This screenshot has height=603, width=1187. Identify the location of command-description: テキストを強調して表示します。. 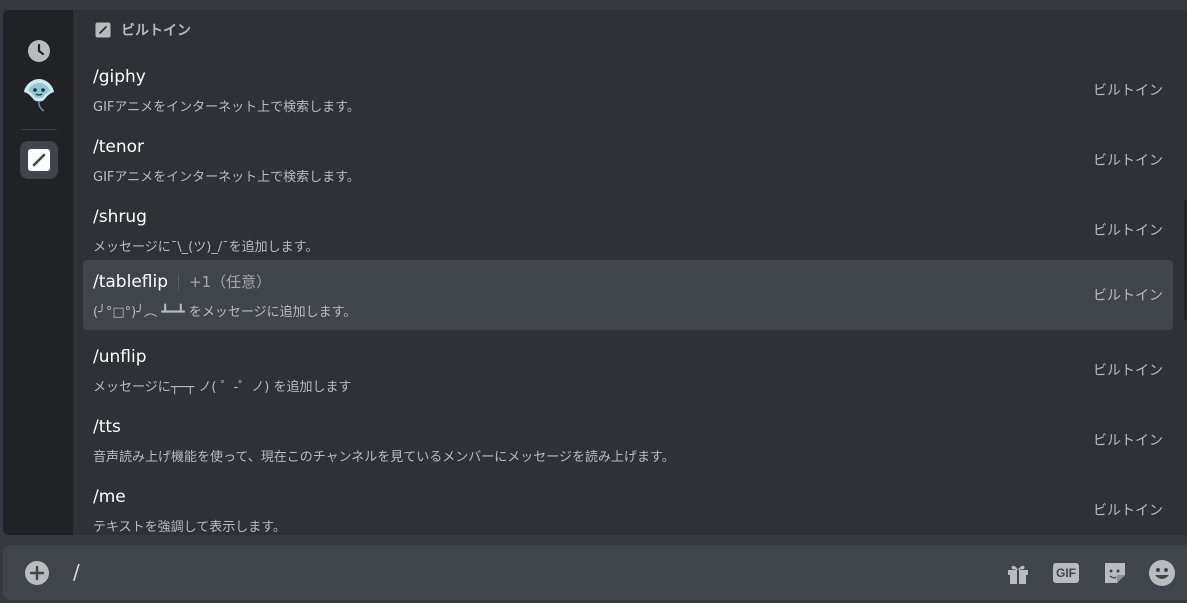
(189, 527).